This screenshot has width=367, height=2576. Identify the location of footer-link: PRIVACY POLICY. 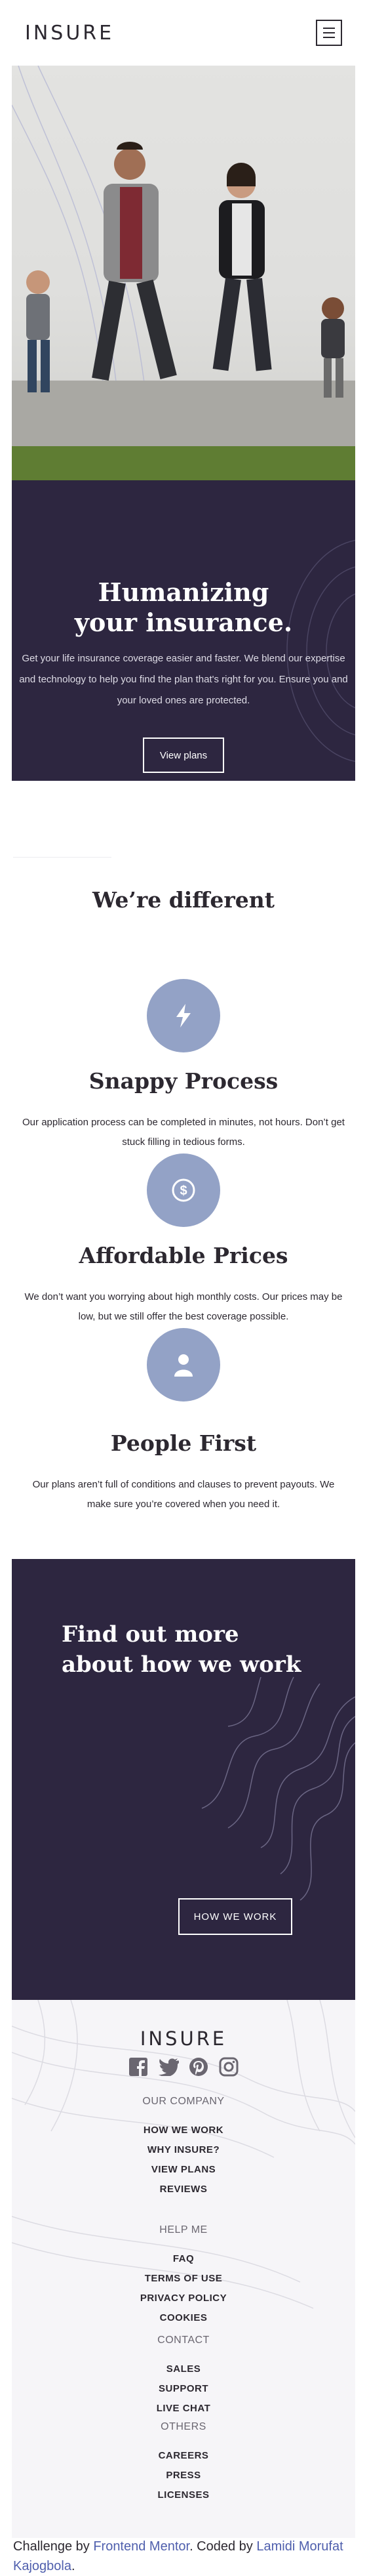
(183, 2298).